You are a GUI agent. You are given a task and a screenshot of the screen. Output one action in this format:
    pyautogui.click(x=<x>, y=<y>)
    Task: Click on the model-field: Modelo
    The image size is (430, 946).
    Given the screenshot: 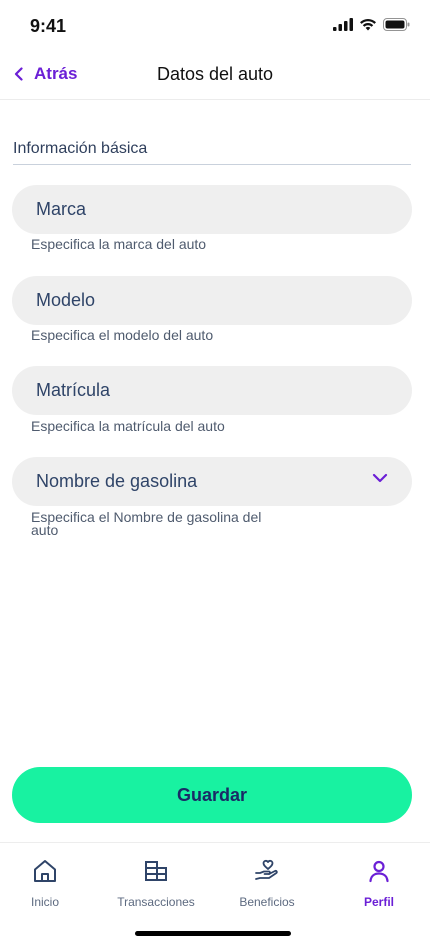 What is the action you would take?
    pyautogui.click(x=212, y=300)
    